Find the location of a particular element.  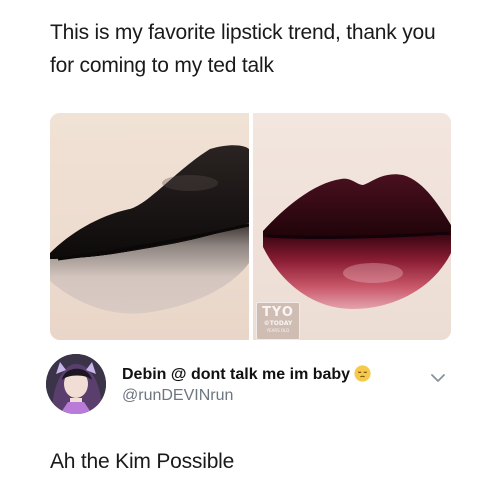

watermark-big-text: TYO is located at coordinates (278, 312).